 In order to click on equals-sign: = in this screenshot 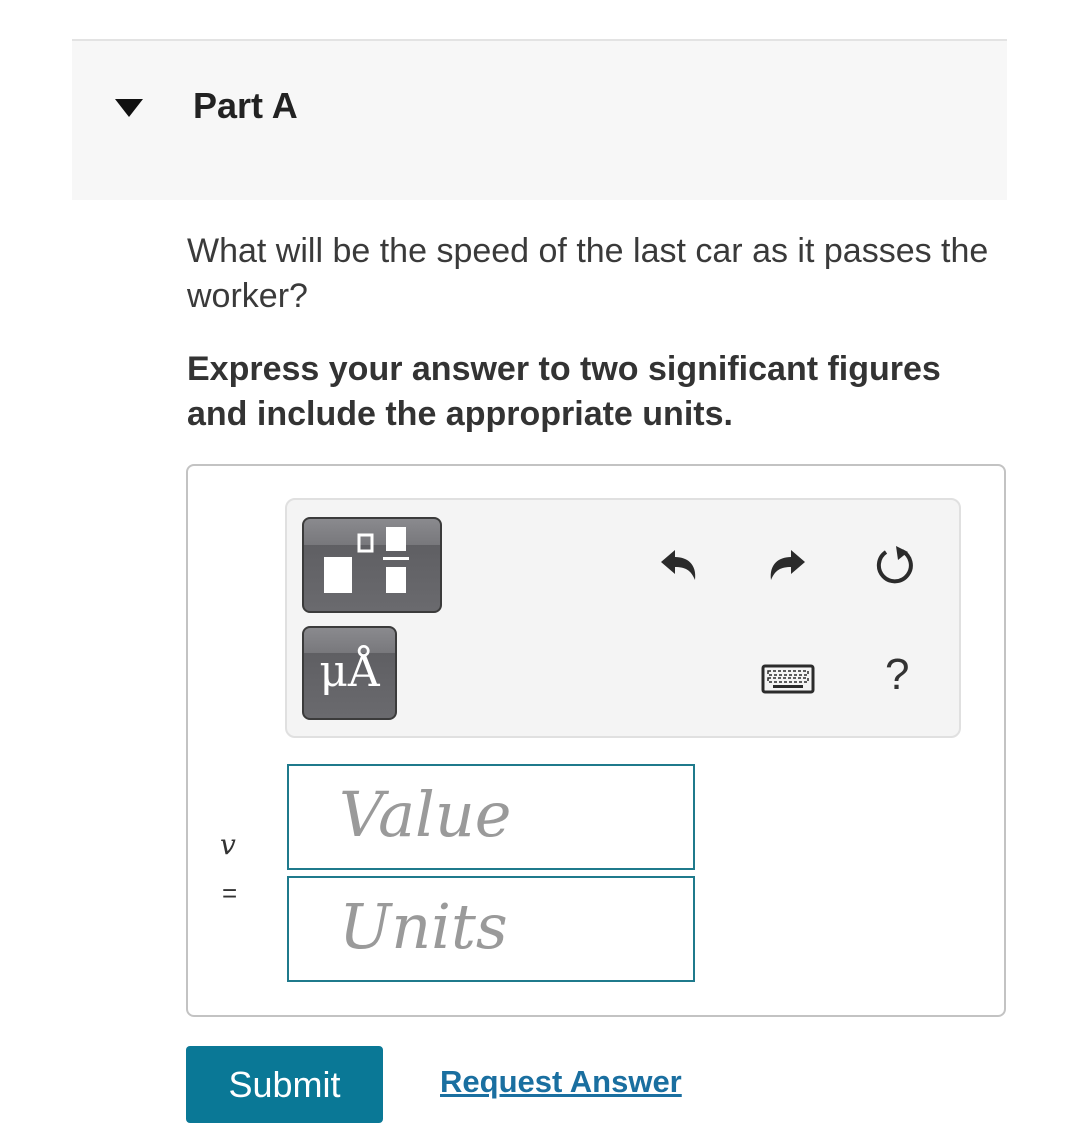, I will do `click(230, 893)`.